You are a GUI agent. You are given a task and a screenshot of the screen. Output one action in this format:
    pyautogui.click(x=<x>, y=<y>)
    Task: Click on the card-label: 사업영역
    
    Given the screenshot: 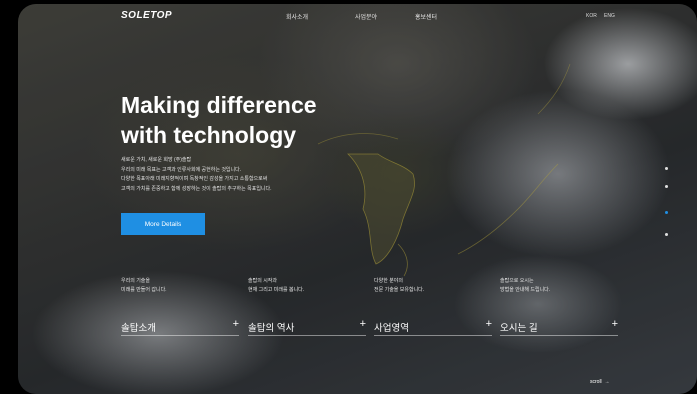 What is the action you would take?
    pyautogui.click(x=391, y=328)
    